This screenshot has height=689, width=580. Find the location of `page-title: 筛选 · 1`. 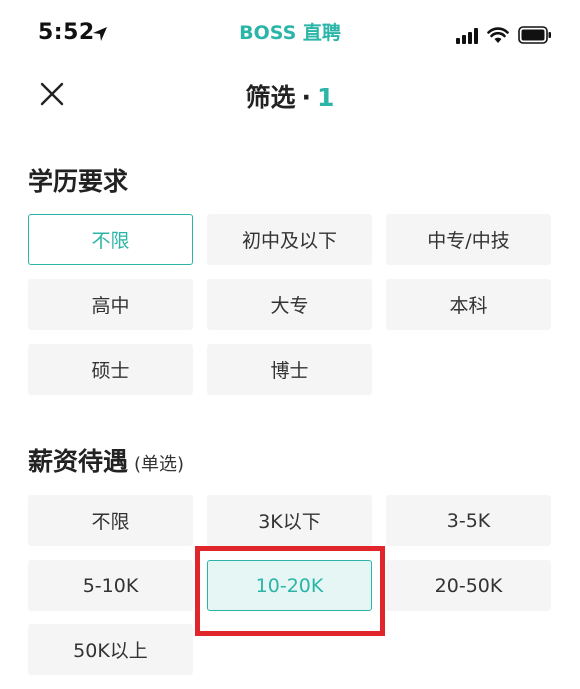

page-title: 筛选 · 1 is located at coordinates (290, 96).